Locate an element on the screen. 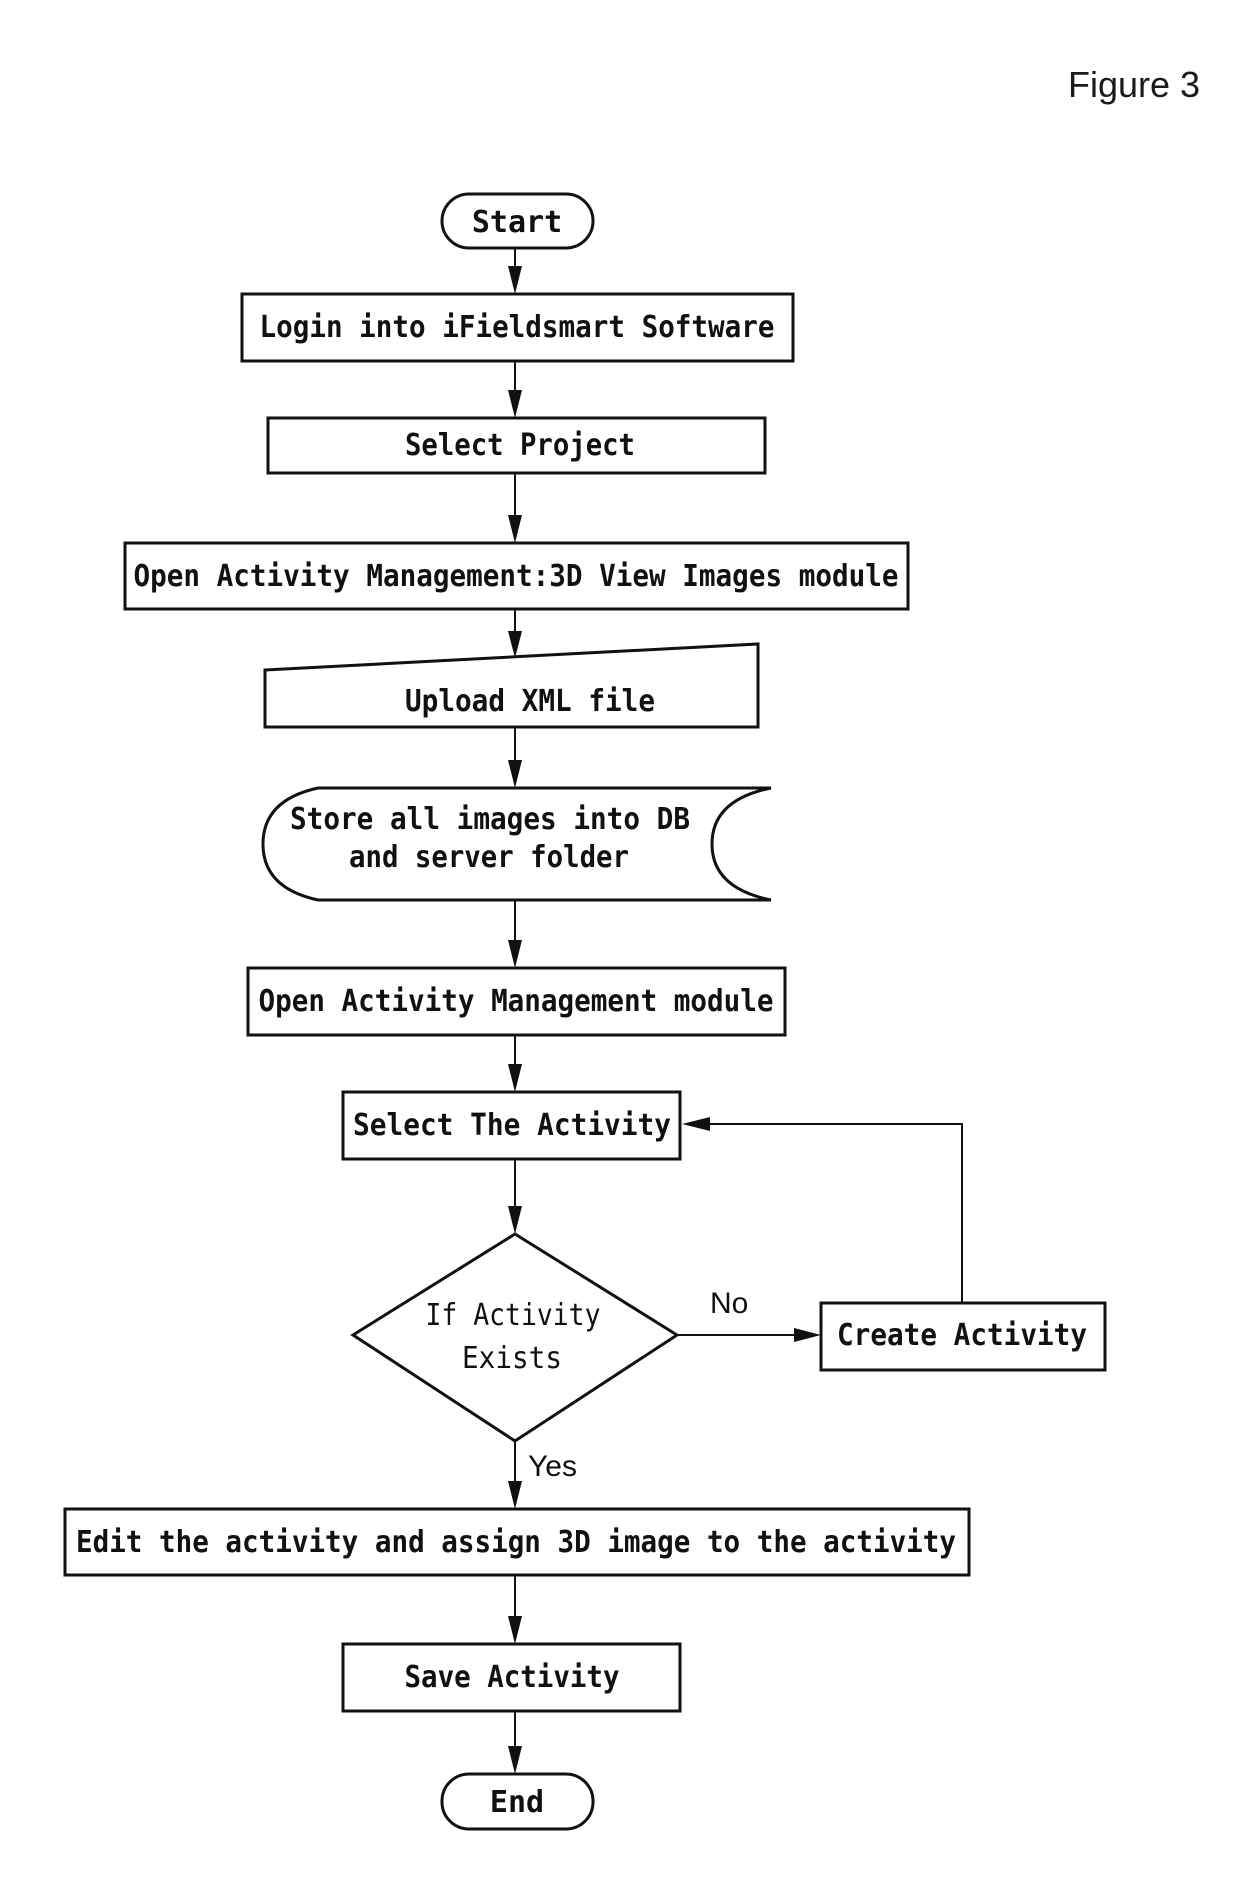  edge-select-activity-decision is located at coordinates (515, 1196).